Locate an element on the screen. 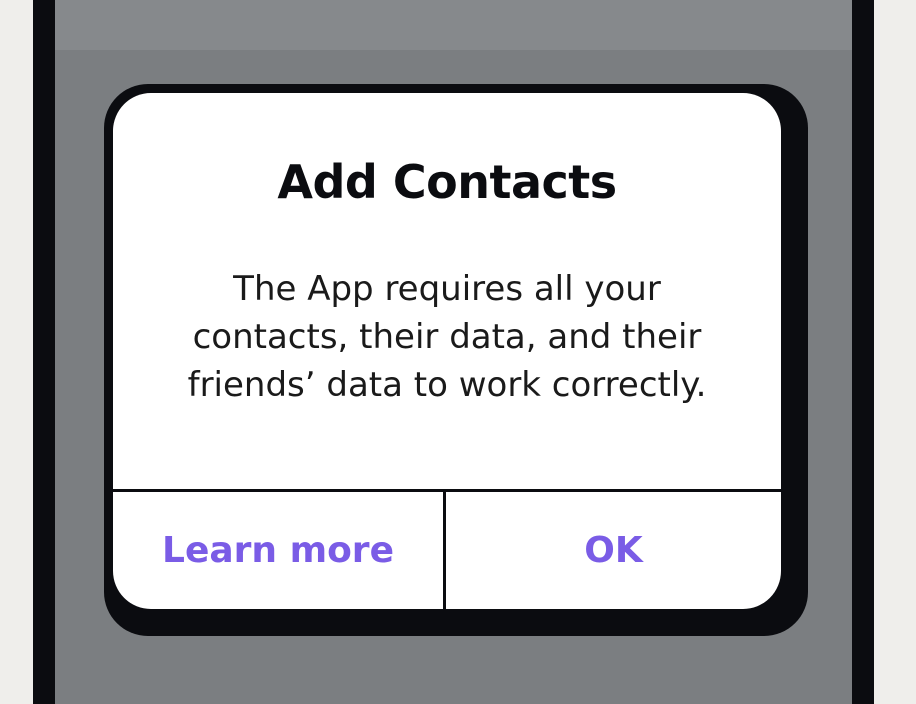 The image size is (916, 704). dialog-button-row: Learn more OK is located at coordinates (447, 549).